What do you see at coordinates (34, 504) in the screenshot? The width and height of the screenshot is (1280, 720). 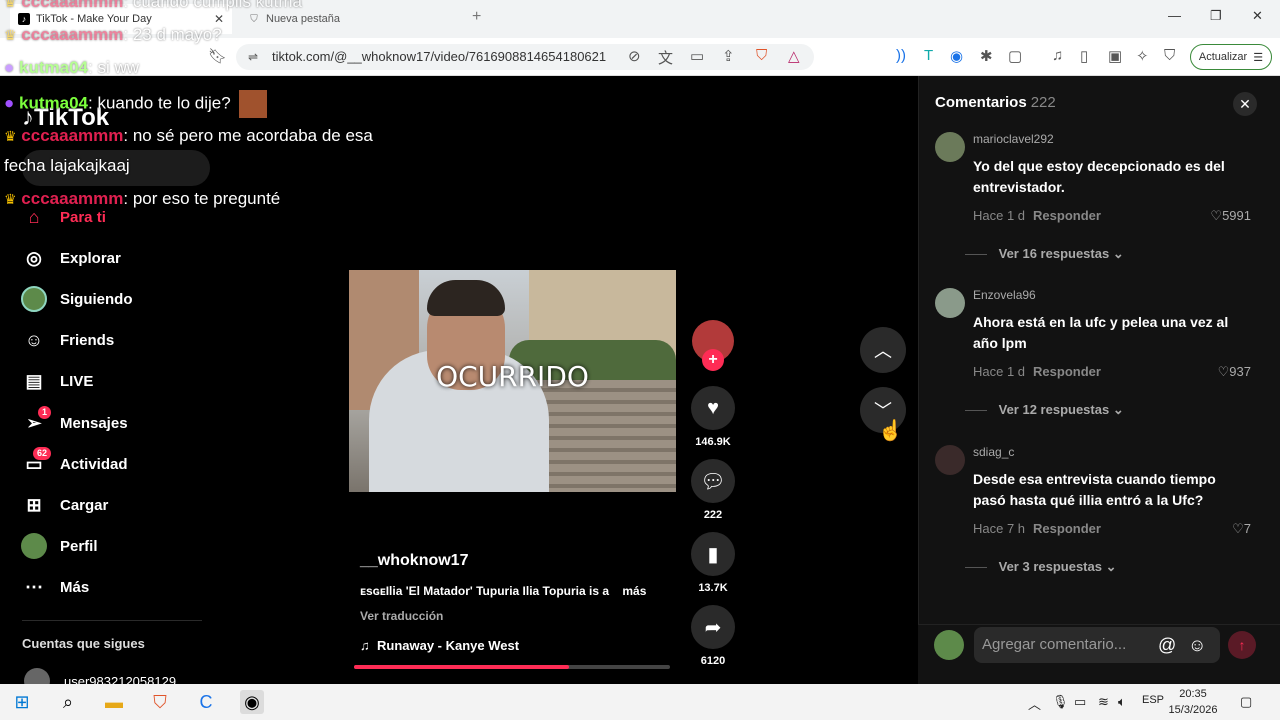 I see `upload-icon: ⊞` at bounding box center [34, 504].